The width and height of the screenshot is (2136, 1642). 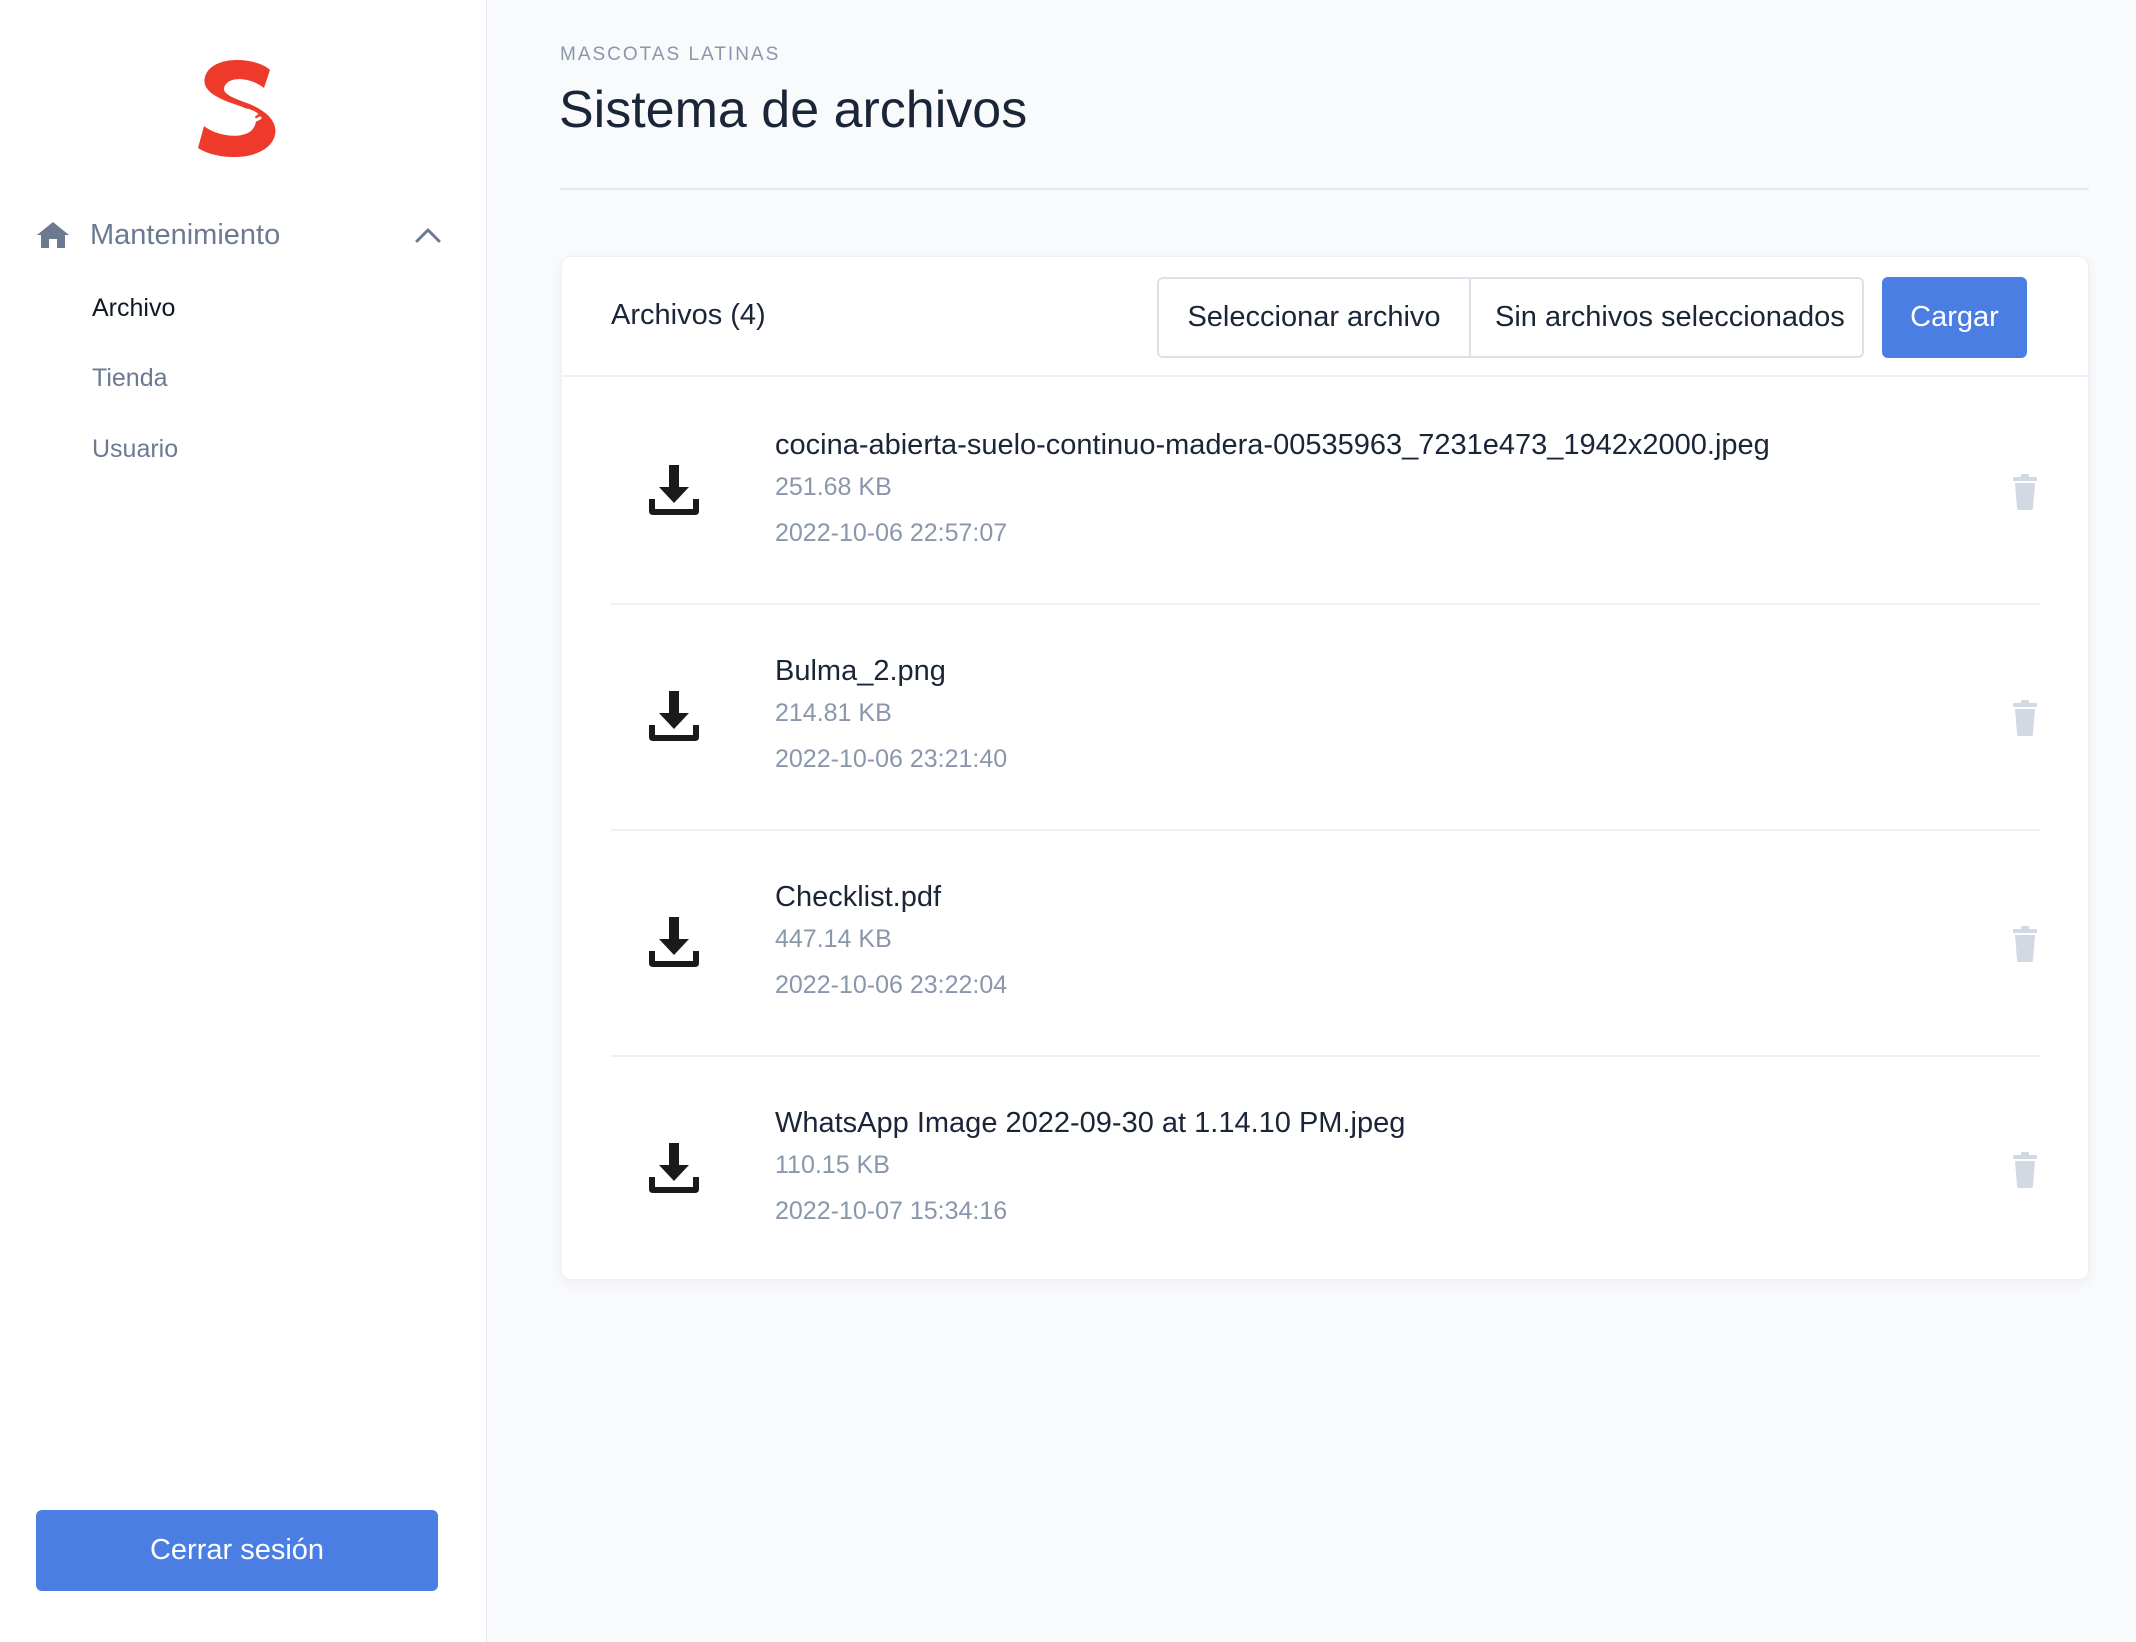 I want to click on file-size: 251.68 KB, so click(x=833, y=487).